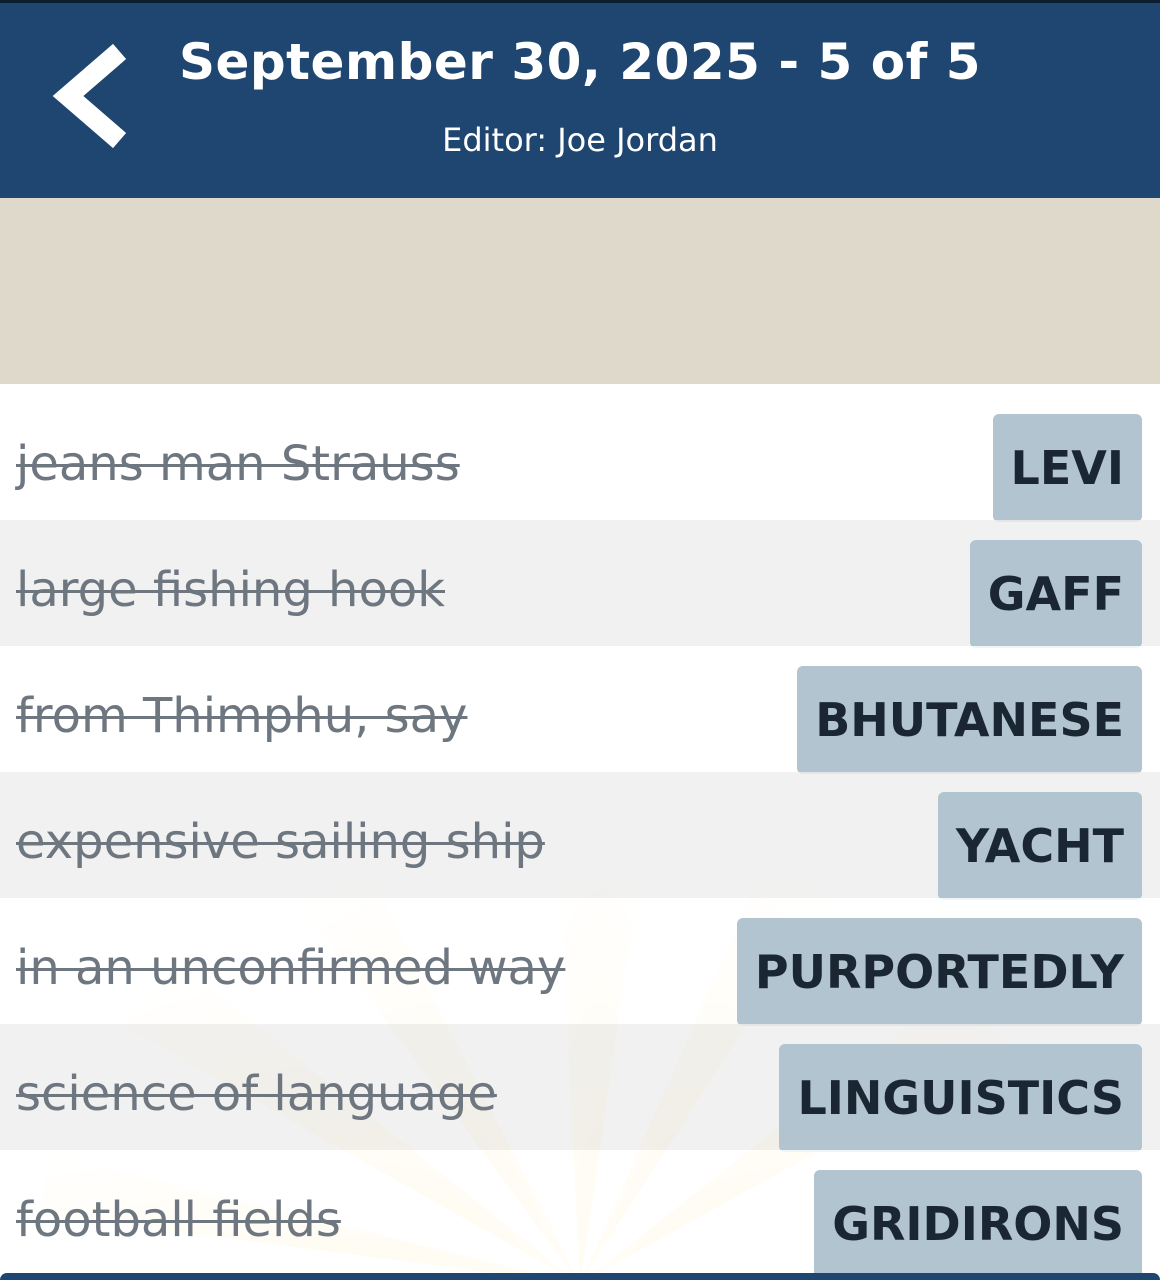  Describe the element at coordinates (242, 716) in the screenshot. I see `clue-text: from Thimphu, say` at that location.